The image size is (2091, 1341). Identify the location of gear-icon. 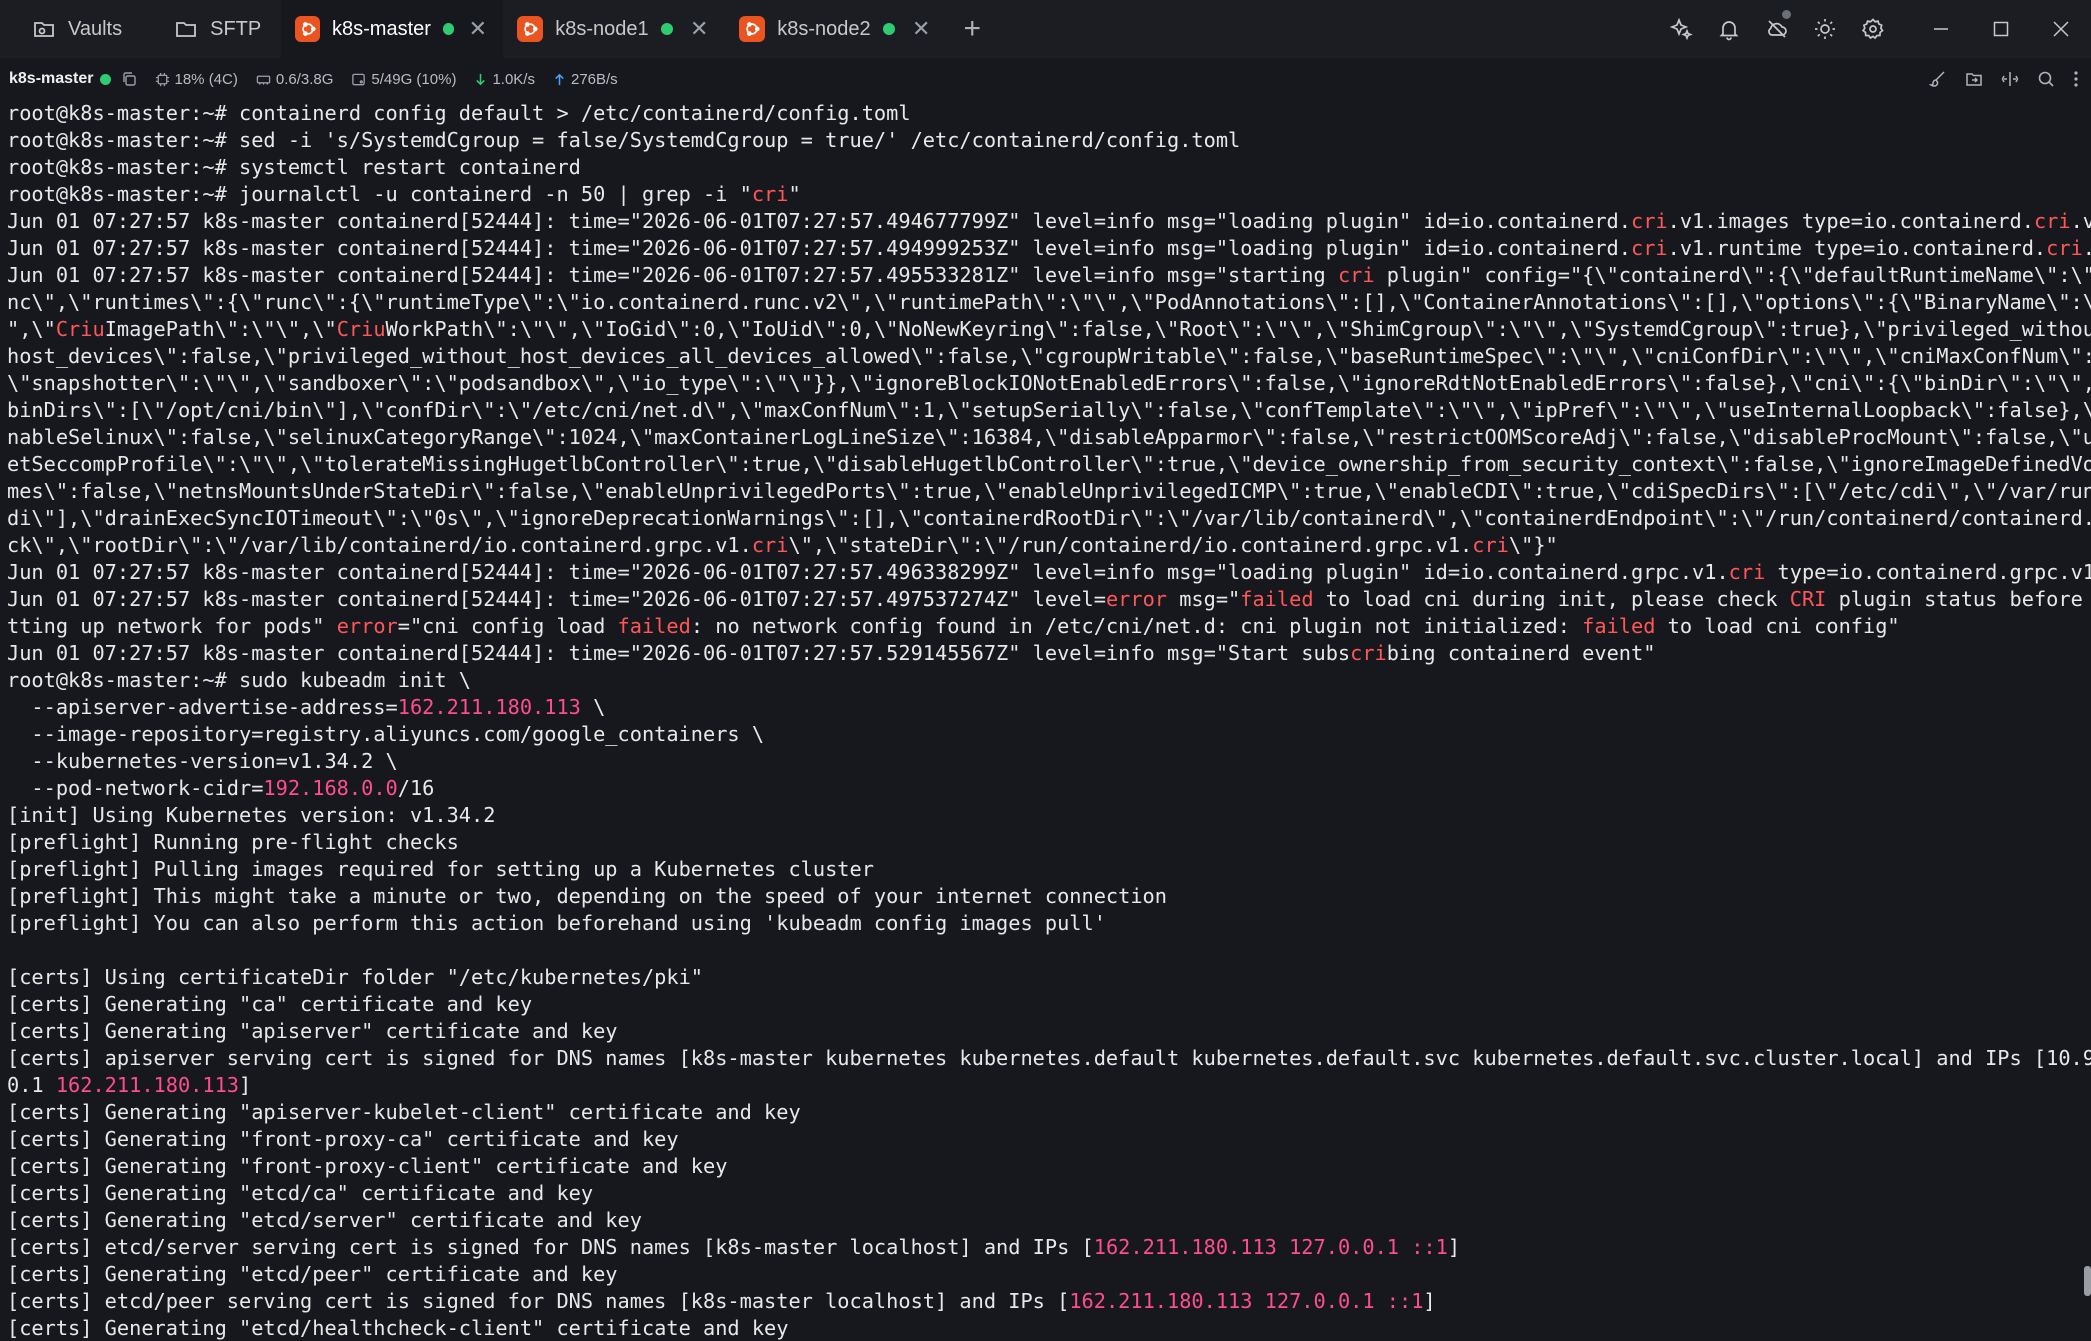
(1873, 29).